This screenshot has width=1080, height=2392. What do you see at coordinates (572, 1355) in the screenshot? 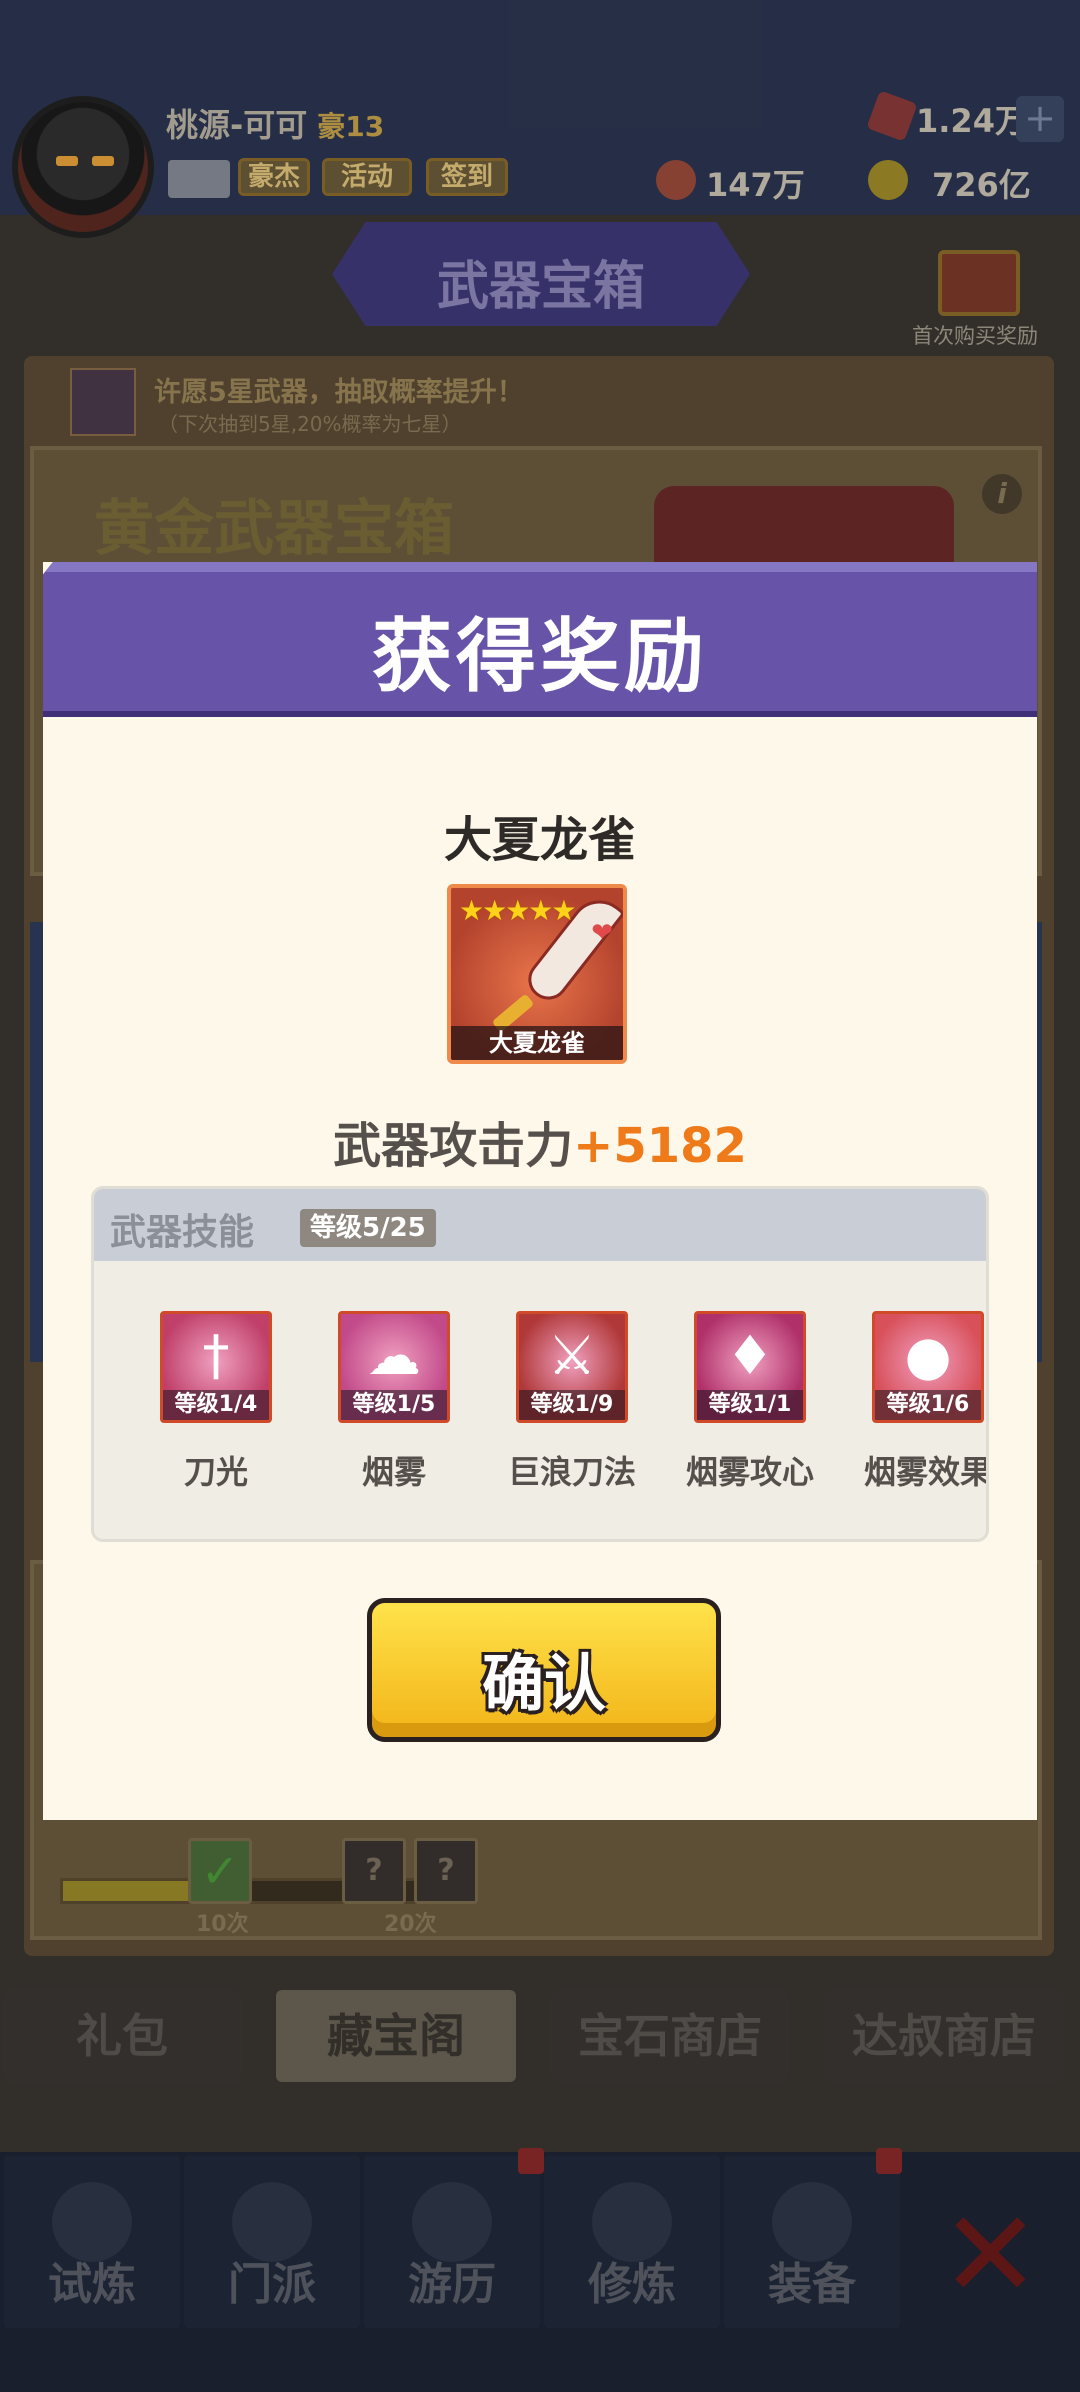
I see `wave-blade-icon: ⚔` at bounding box center [572, 1355].